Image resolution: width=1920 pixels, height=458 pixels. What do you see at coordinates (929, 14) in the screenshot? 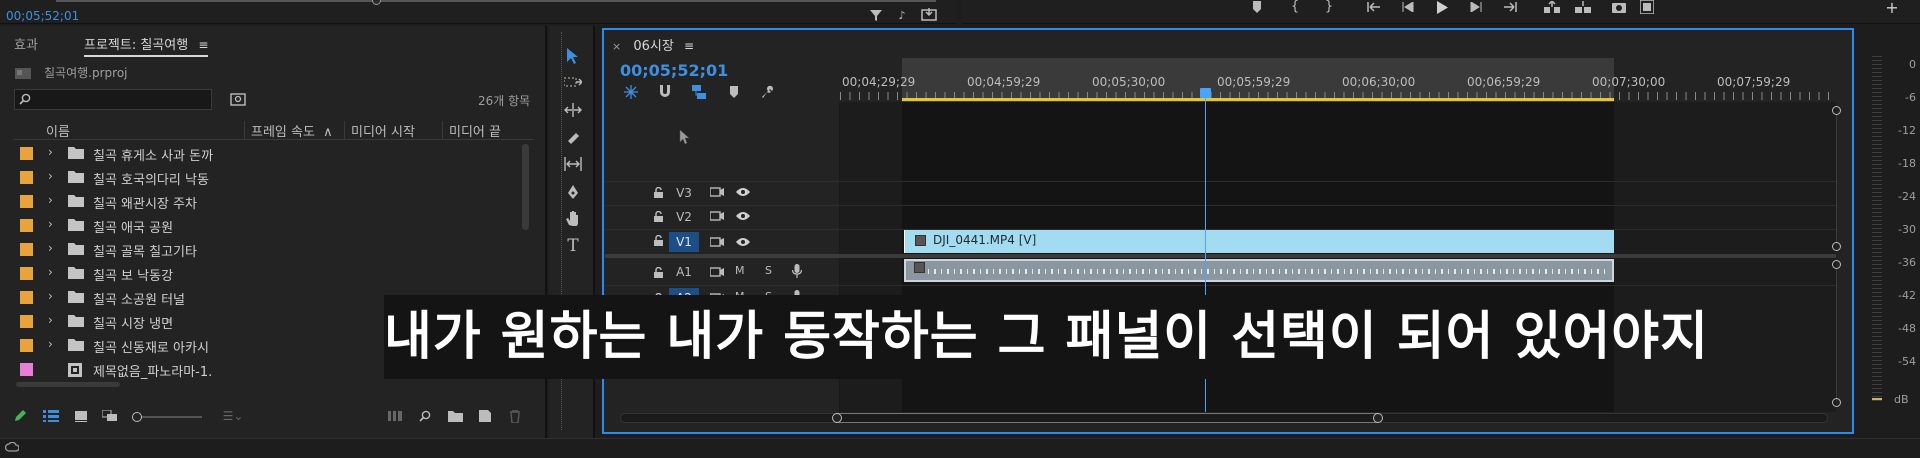
I see `export-frame-icon` at bounding box center [929, 14].